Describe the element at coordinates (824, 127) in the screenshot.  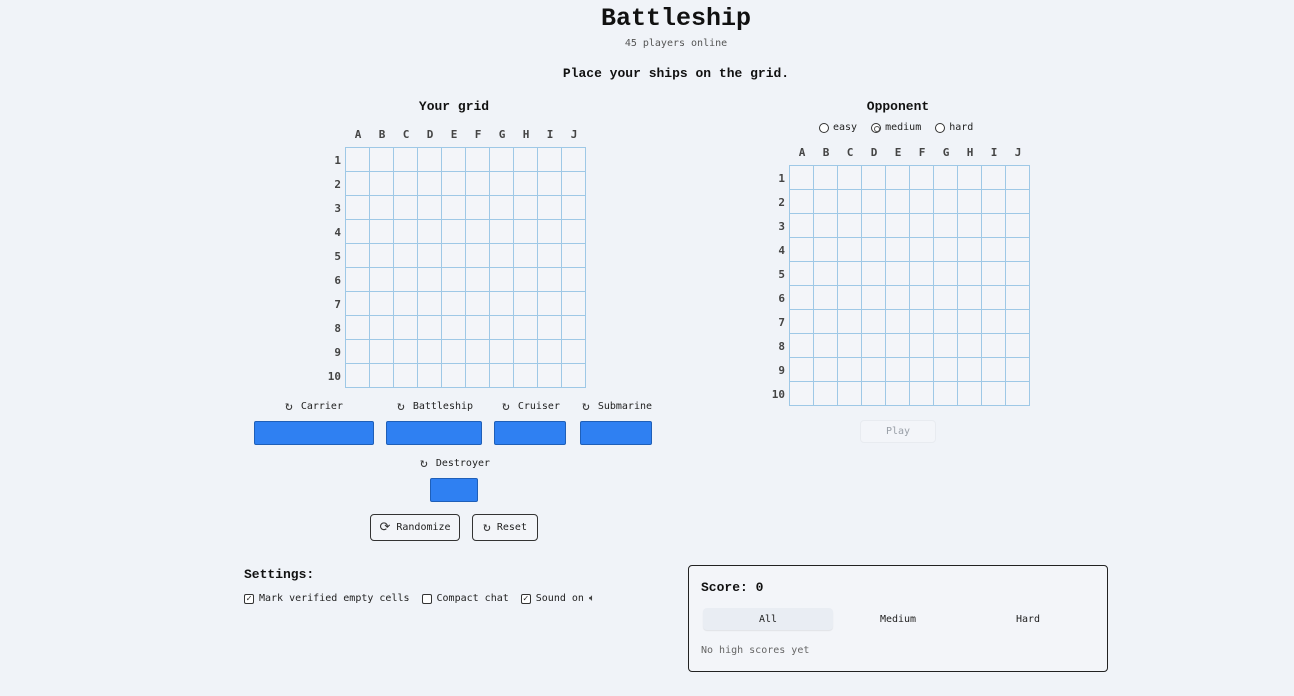
I see `radio-easy` at that location.